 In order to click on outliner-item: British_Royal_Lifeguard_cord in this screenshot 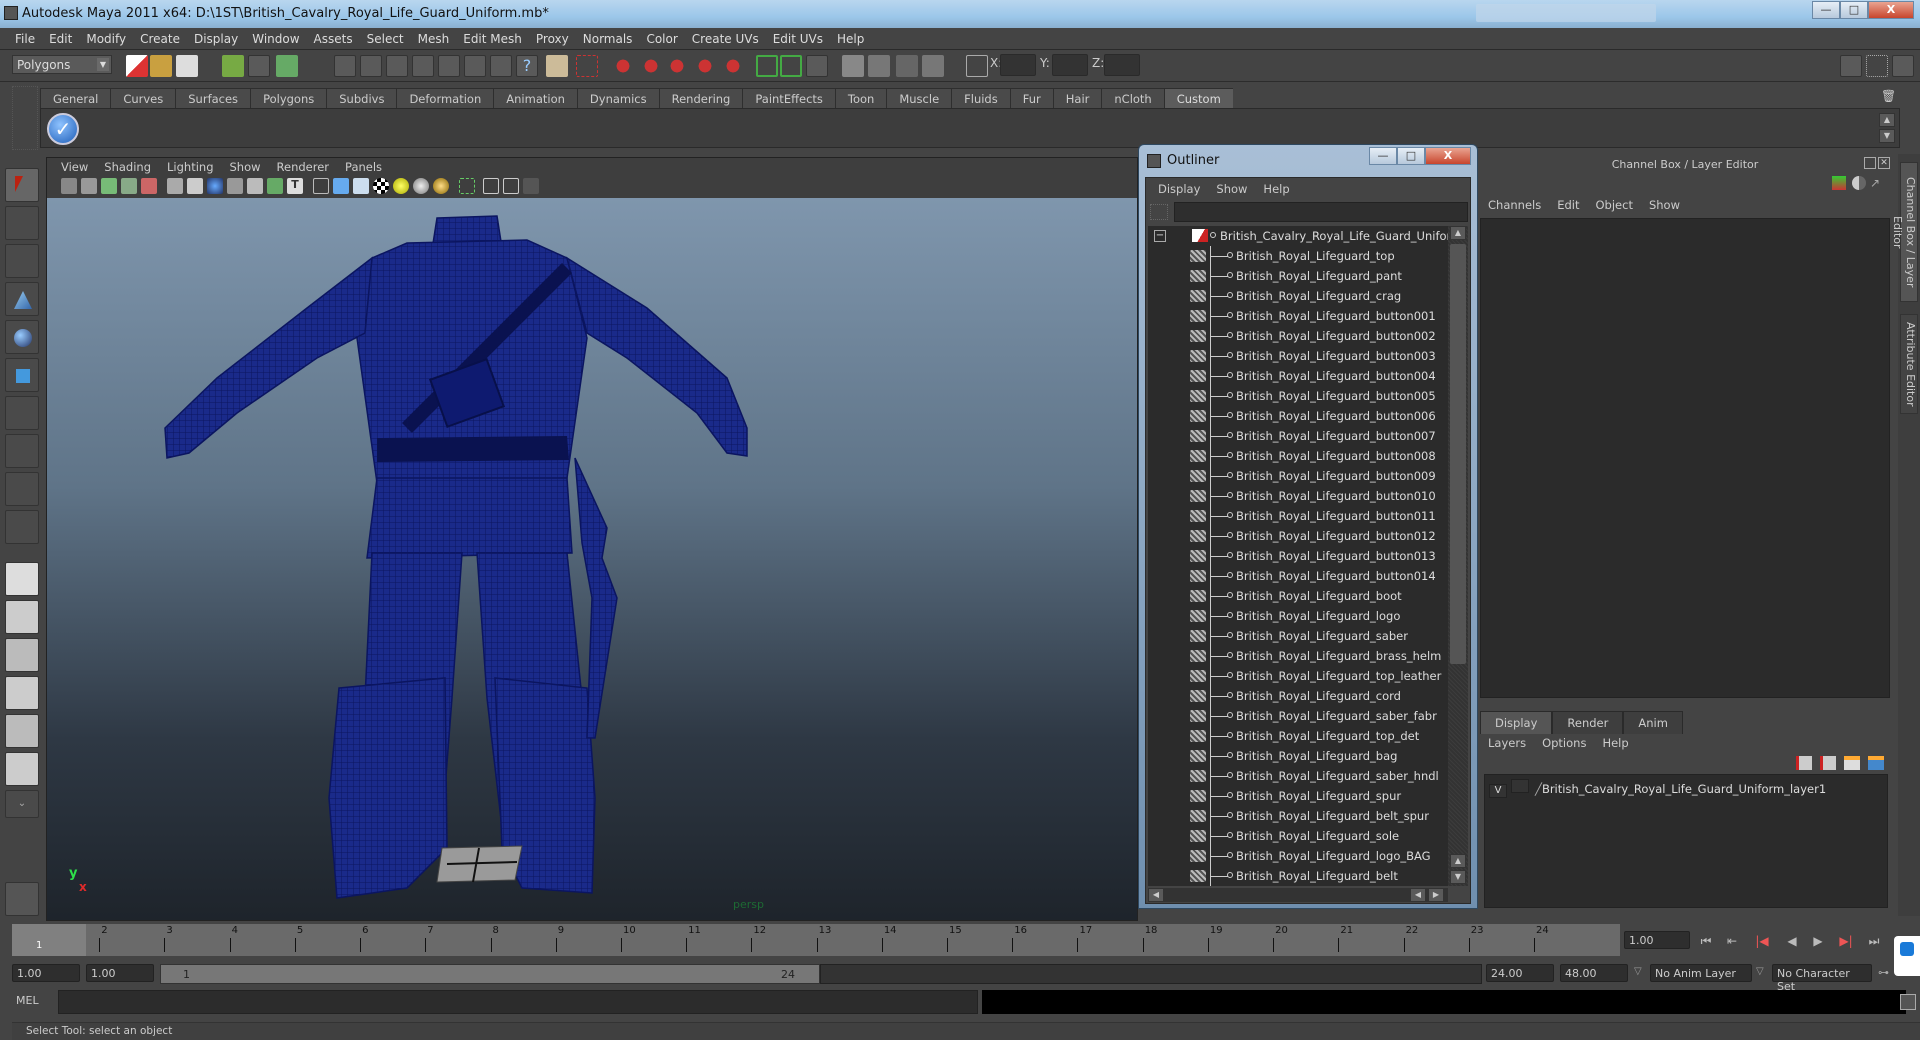, I will do `click(1298, 696)`.